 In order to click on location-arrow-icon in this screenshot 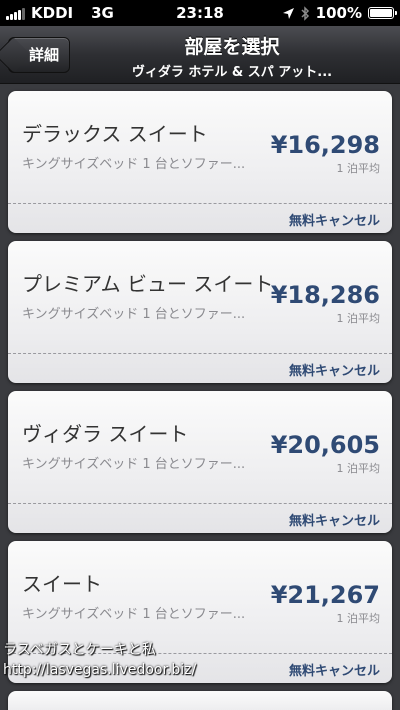, I will do `click(288, 13)`.